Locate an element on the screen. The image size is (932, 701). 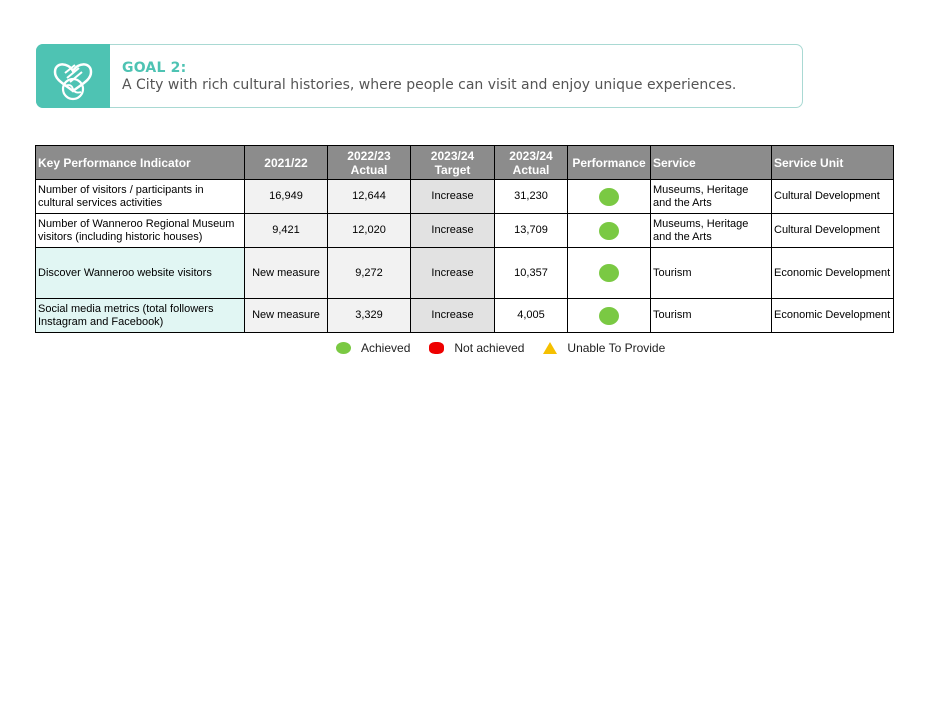
legend-label-not-achieved: Not achieved is located at coordinates (489, 348).